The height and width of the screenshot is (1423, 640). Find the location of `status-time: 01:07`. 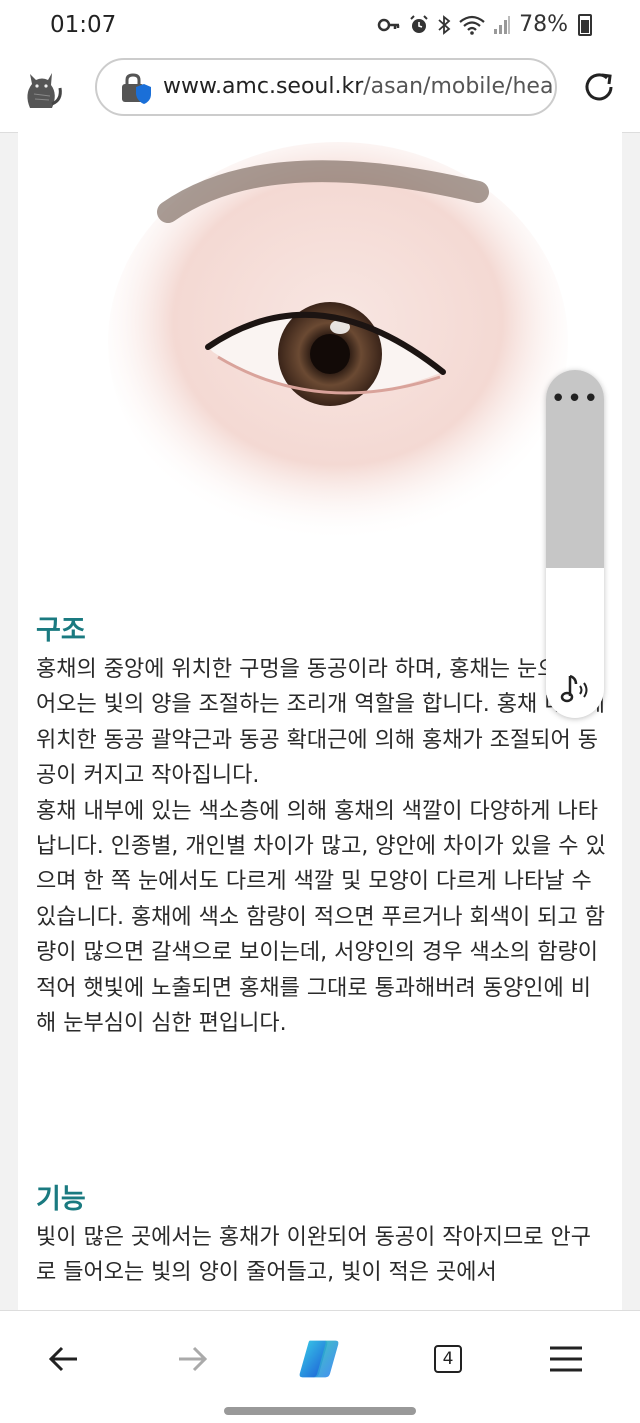

status-time: 01:07 is located at coordinates (83, 25).